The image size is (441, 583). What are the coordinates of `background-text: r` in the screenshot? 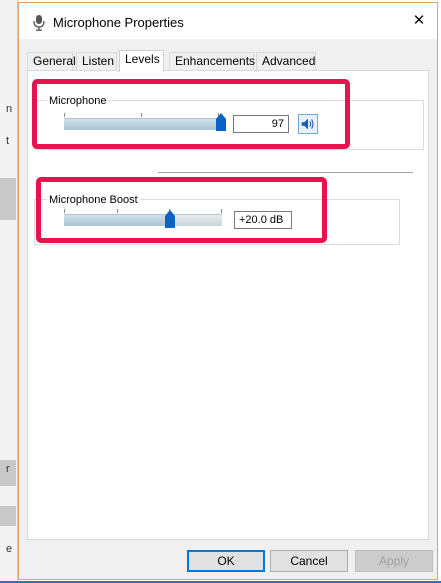 It's located at (8, 469).